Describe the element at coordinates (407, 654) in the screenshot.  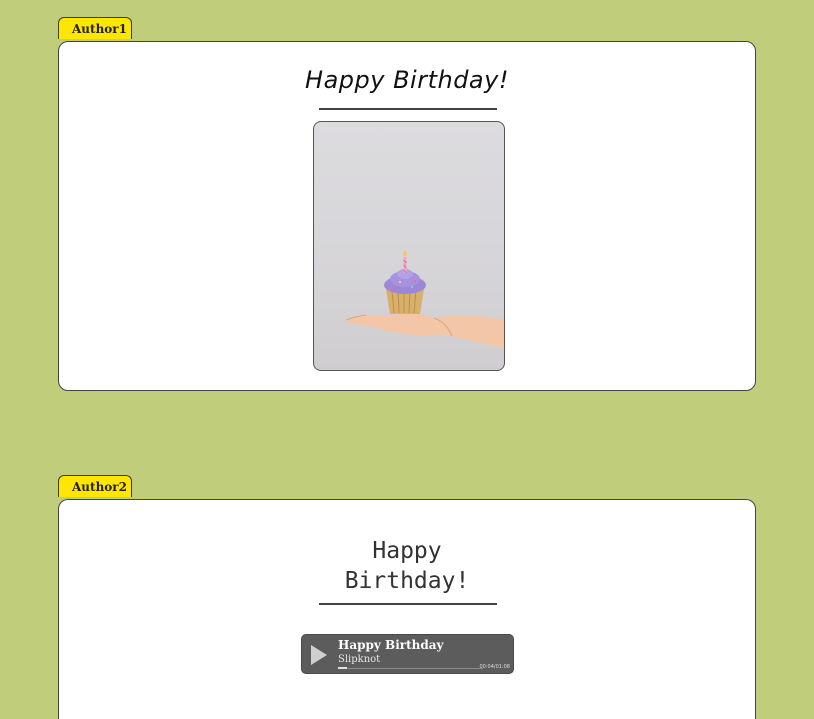
I see `audio-player: Happy Birthday Slipknot 00:04/01:08` at that location.